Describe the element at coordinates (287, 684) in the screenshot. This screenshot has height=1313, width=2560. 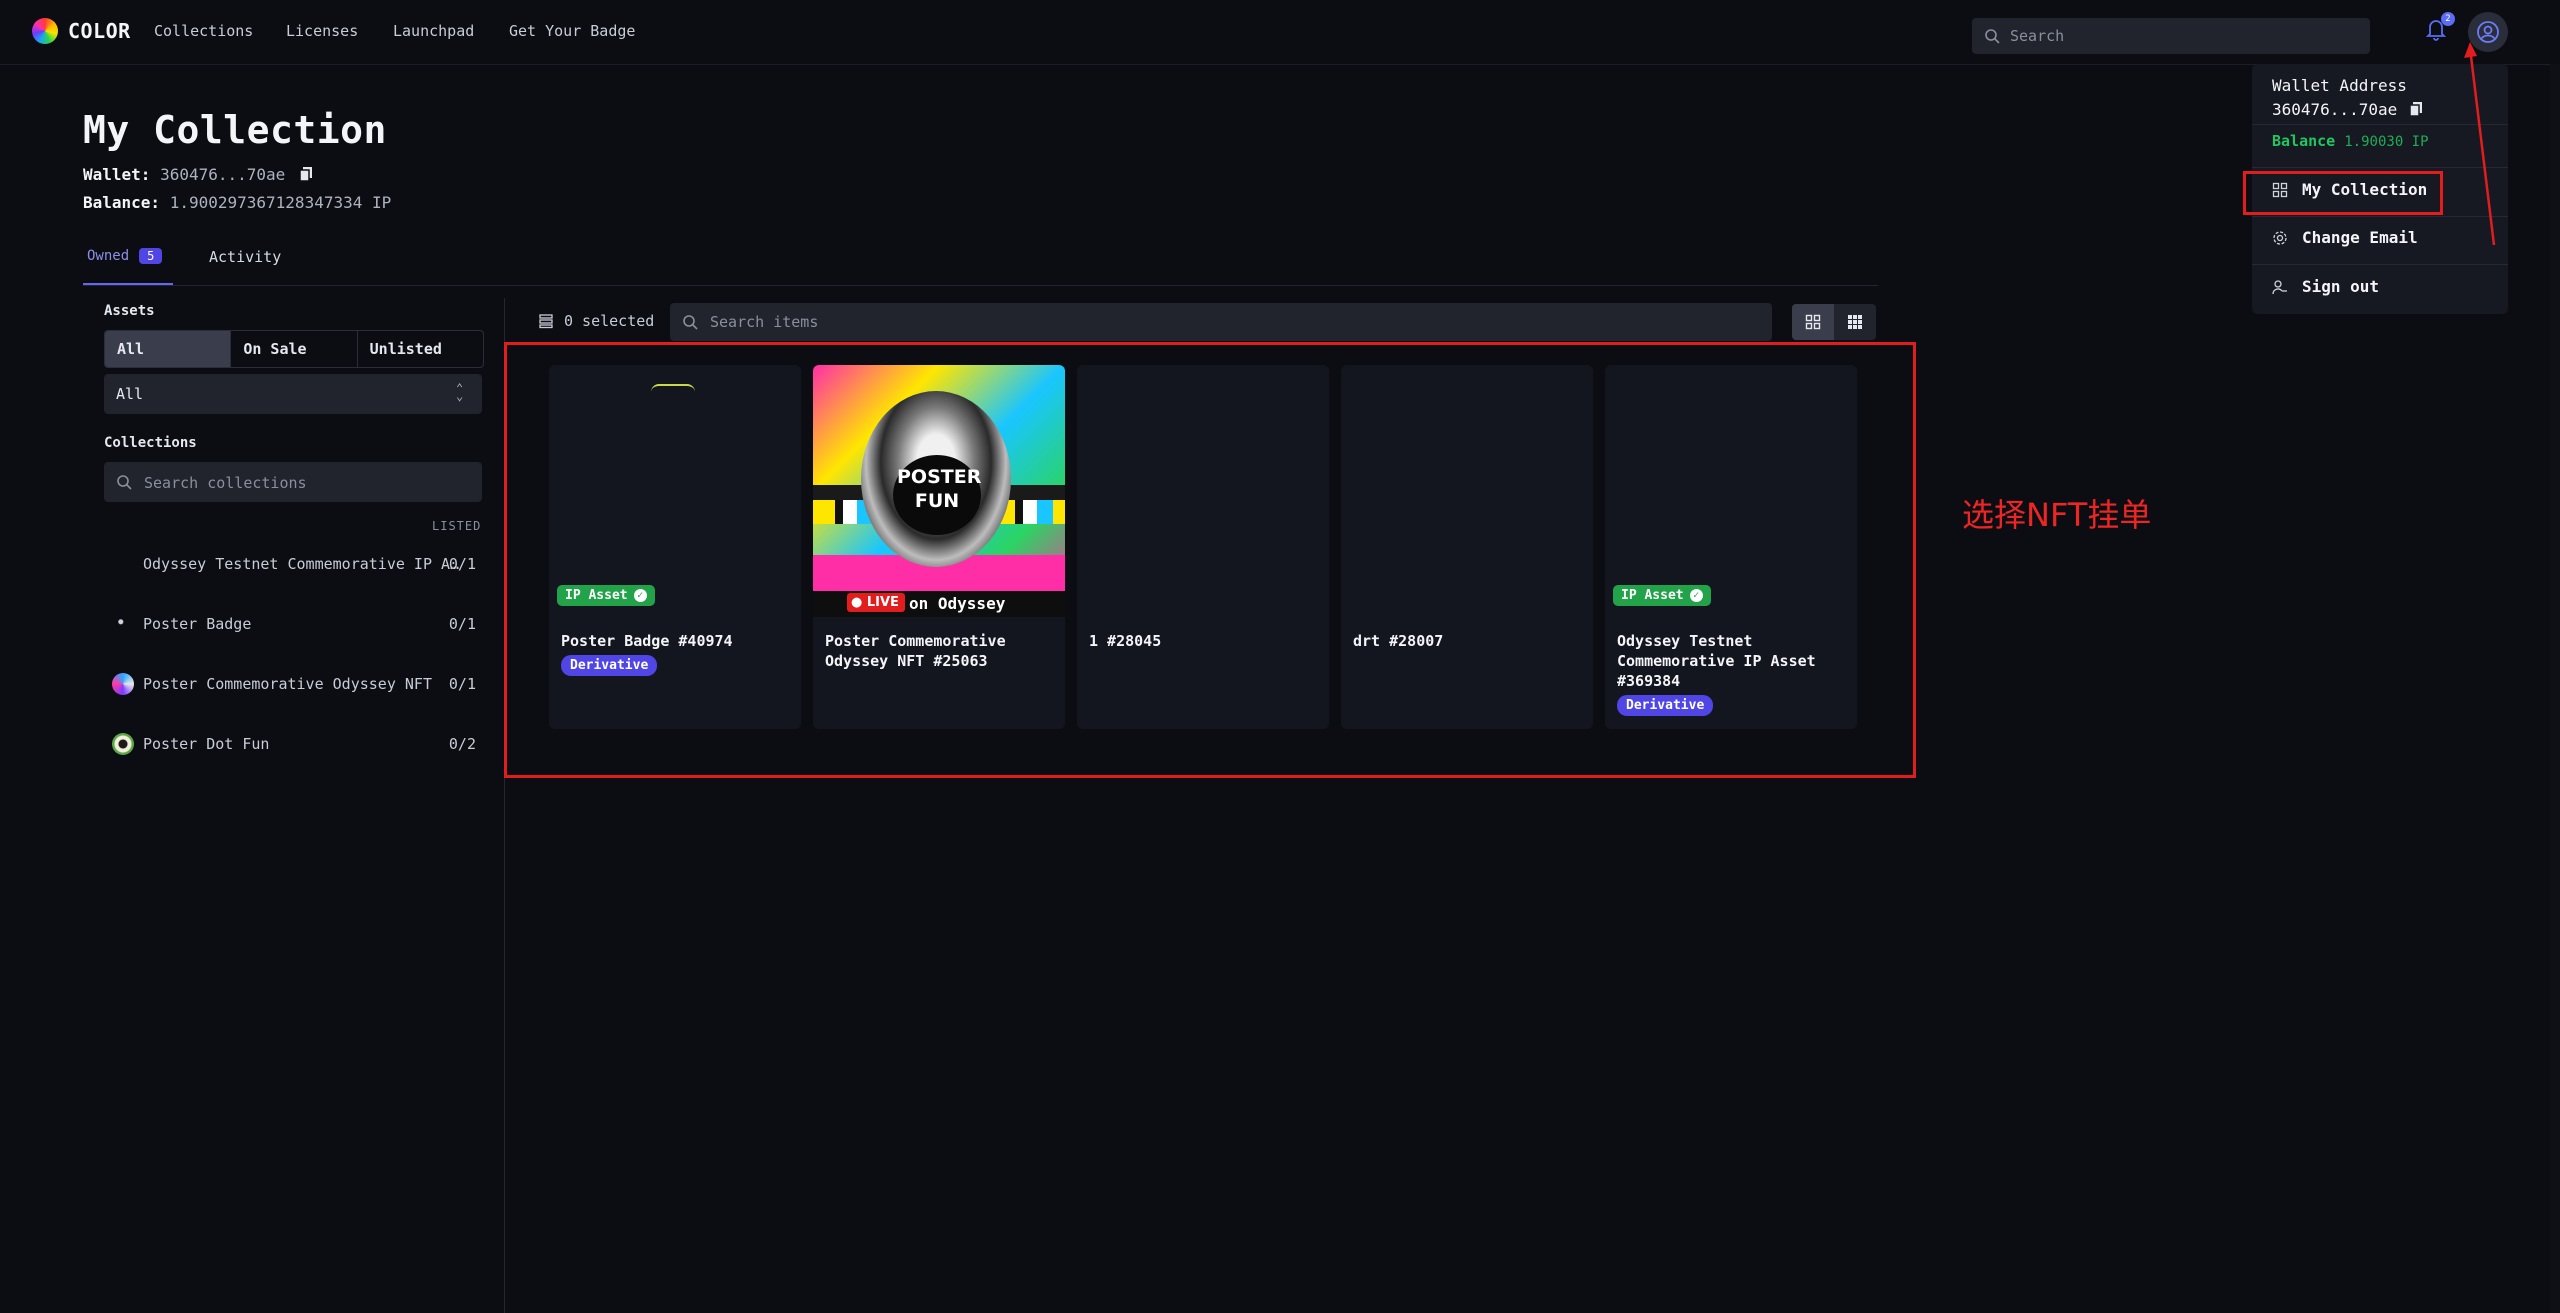
I see `collection-name: Poster Commemorative Odyssey NFT` at that location.